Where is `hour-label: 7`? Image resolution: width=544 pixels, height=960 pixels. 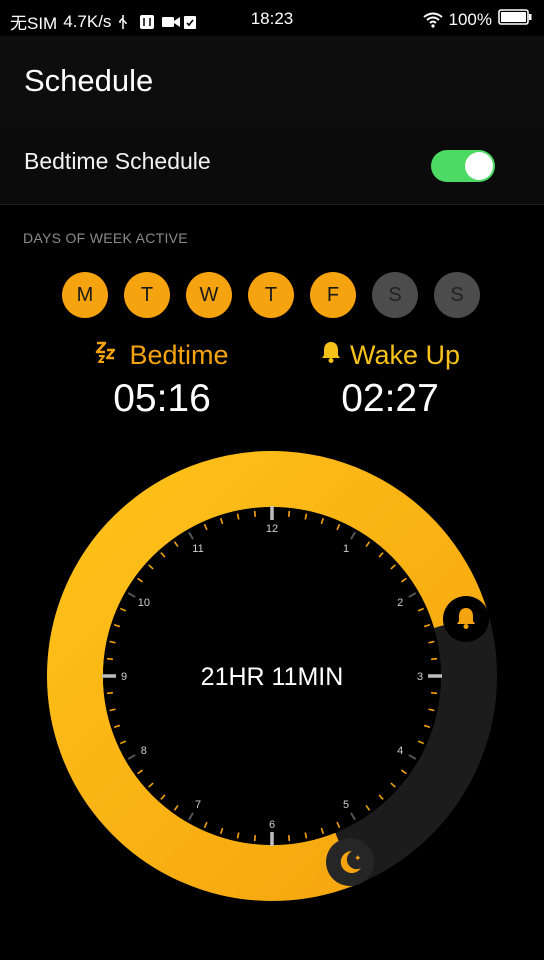
hour-label: 7 is located at coordinates (198, 805).